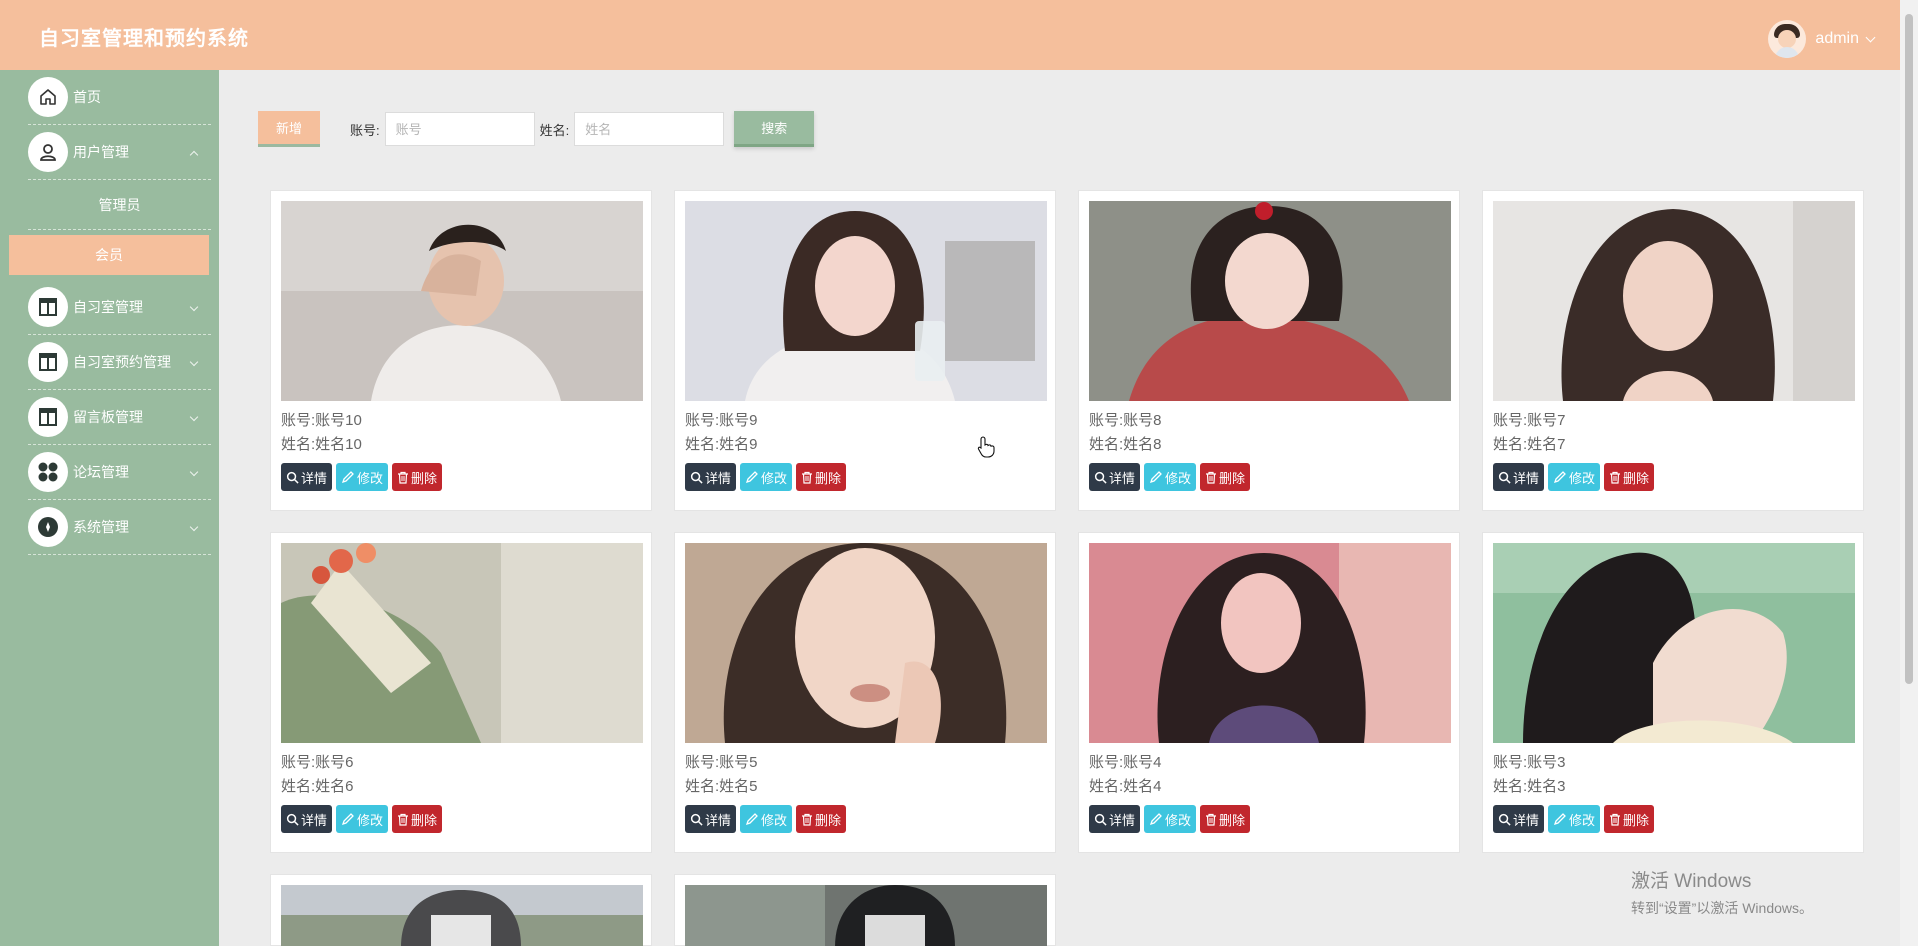  What do you see at coordinates (1529, 420) in the screenshot?
I see `account-text: 账号:账号7` at bounding box center [1529, 420].